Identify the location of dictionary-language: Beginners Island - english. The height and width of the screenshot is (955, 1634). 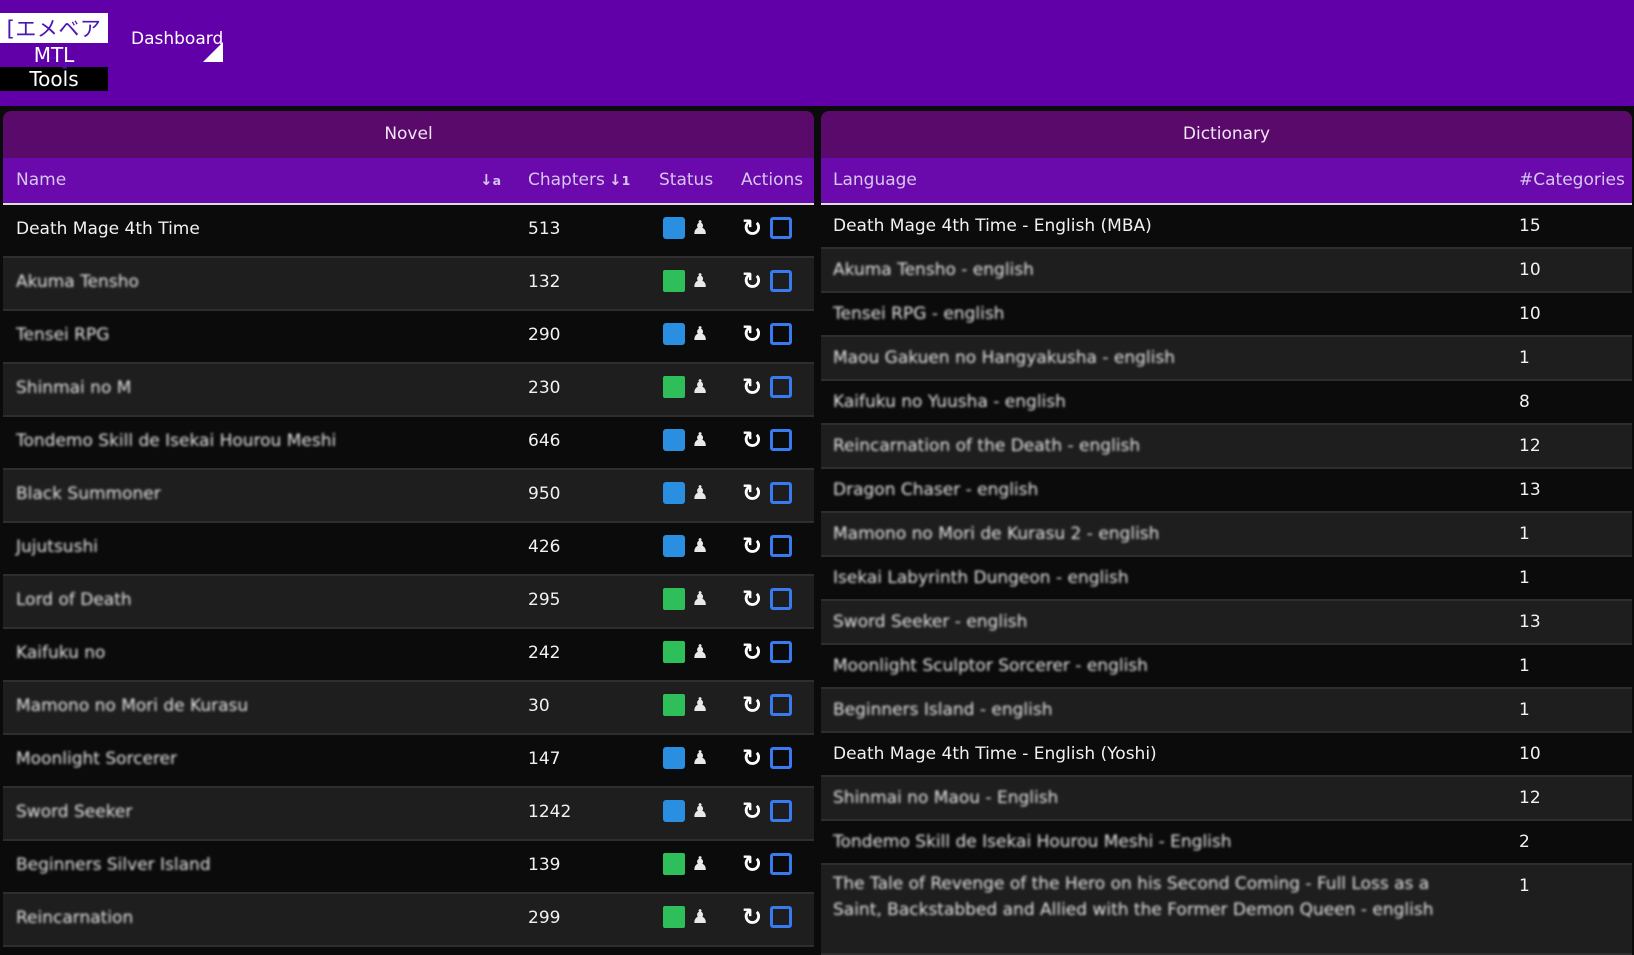
(943, 710).